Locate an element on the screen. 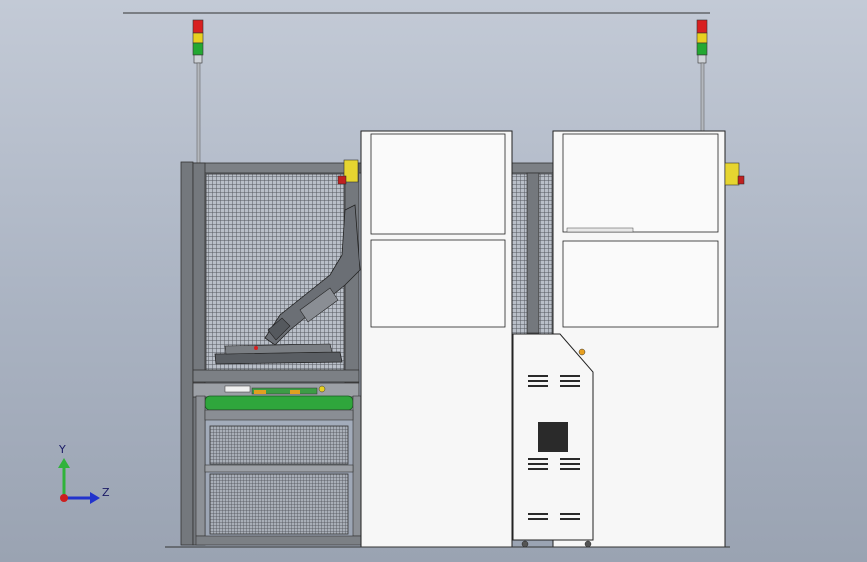 The width and height of the screenshot is (867, 562). safety-mesh-middle is located at coordinates (519, 254).